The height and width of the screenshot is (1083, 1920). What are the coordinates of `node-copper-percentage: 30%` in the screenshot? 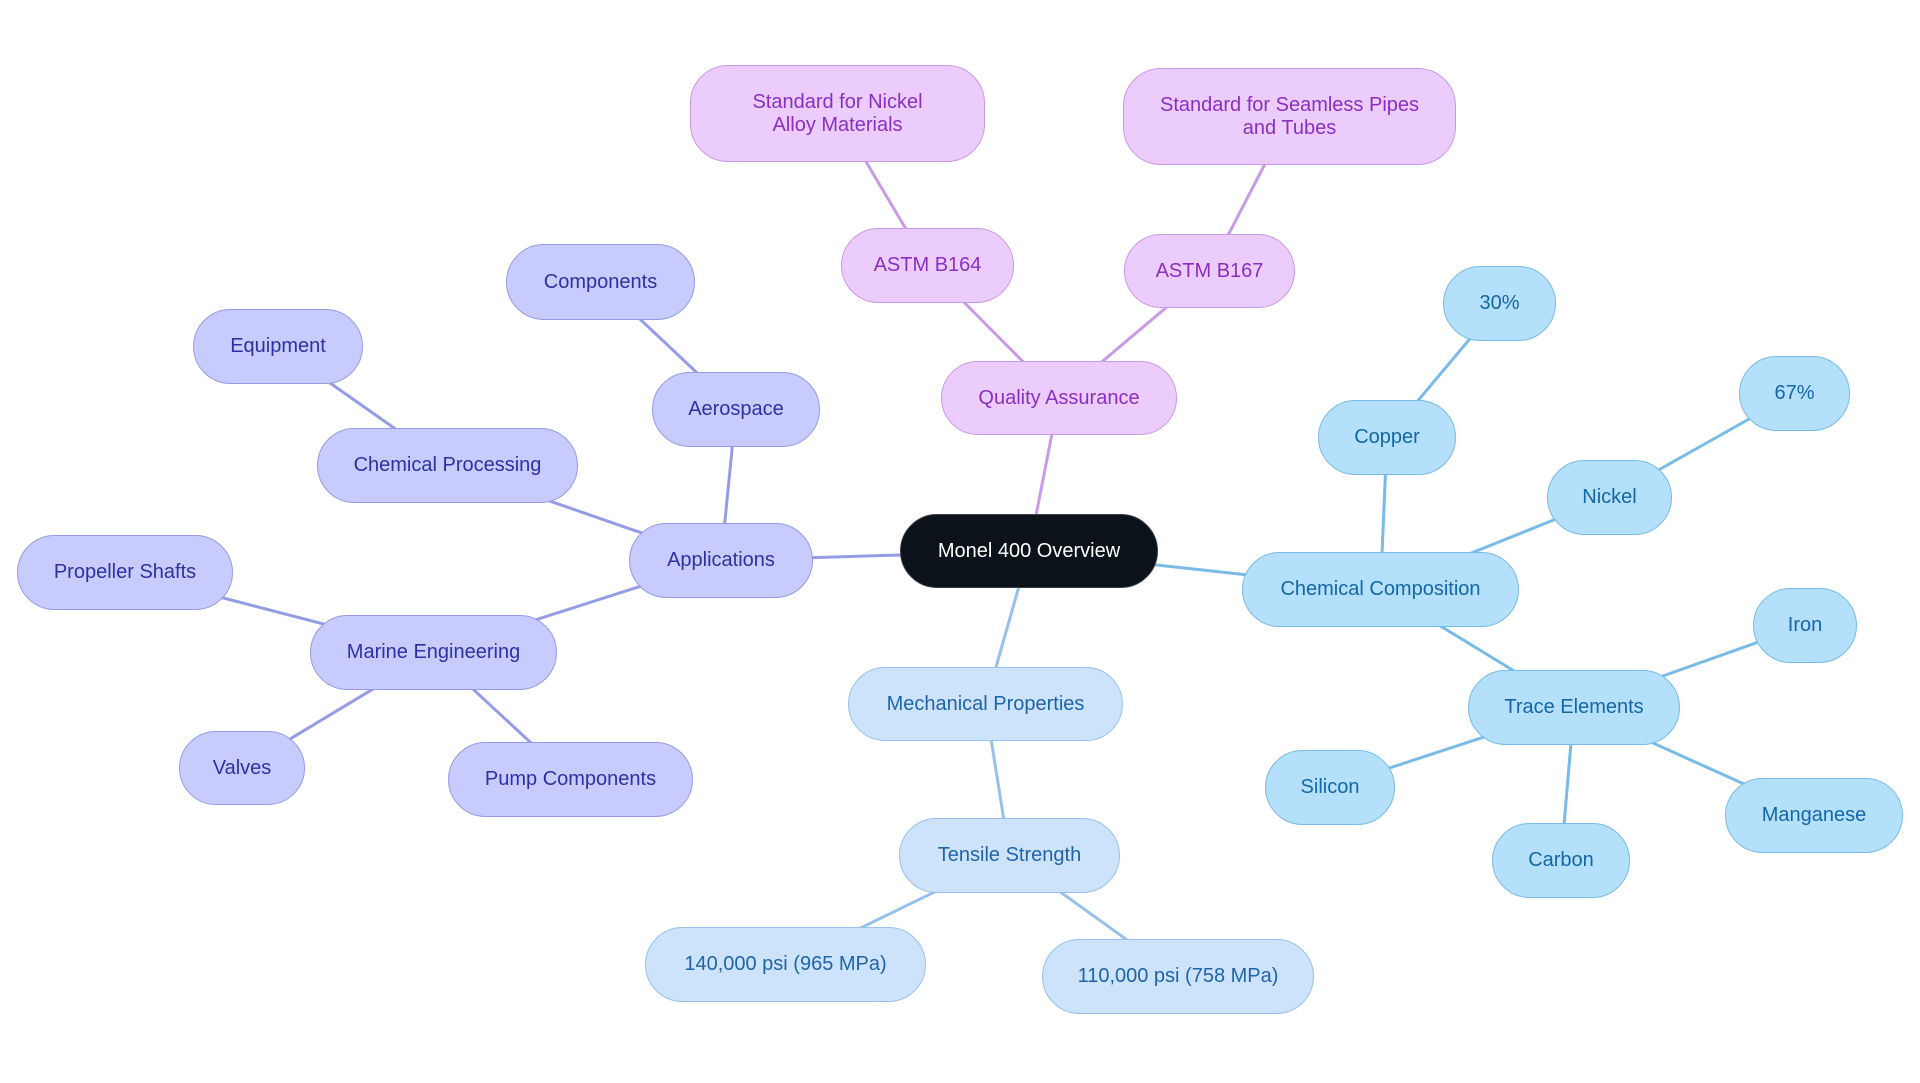 It's located at (1499, 303).